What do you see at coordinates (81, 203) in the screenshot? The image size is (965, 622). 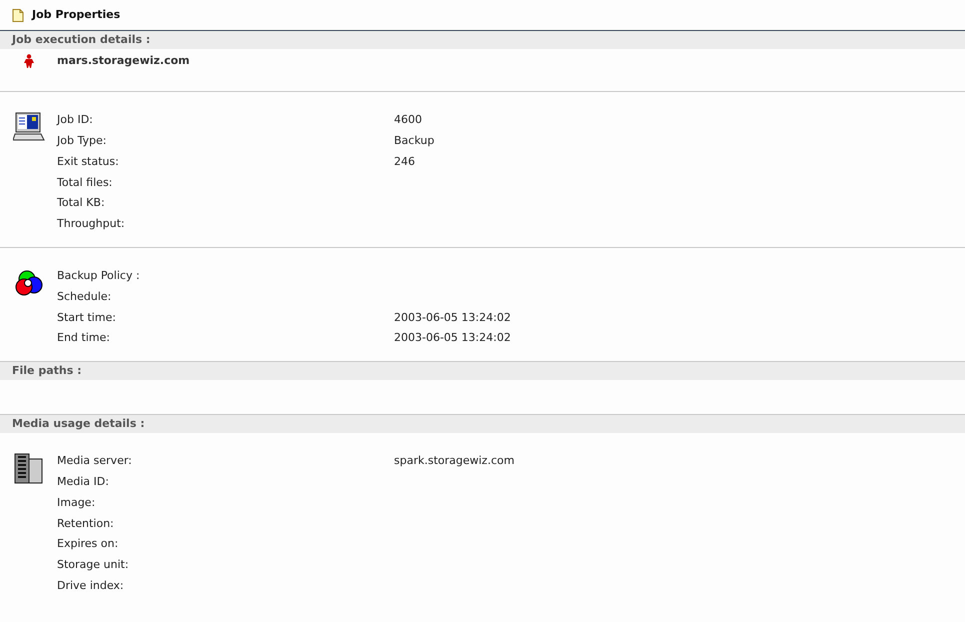 I see `field-label: Total KB:` at bounding box center [81, 203].